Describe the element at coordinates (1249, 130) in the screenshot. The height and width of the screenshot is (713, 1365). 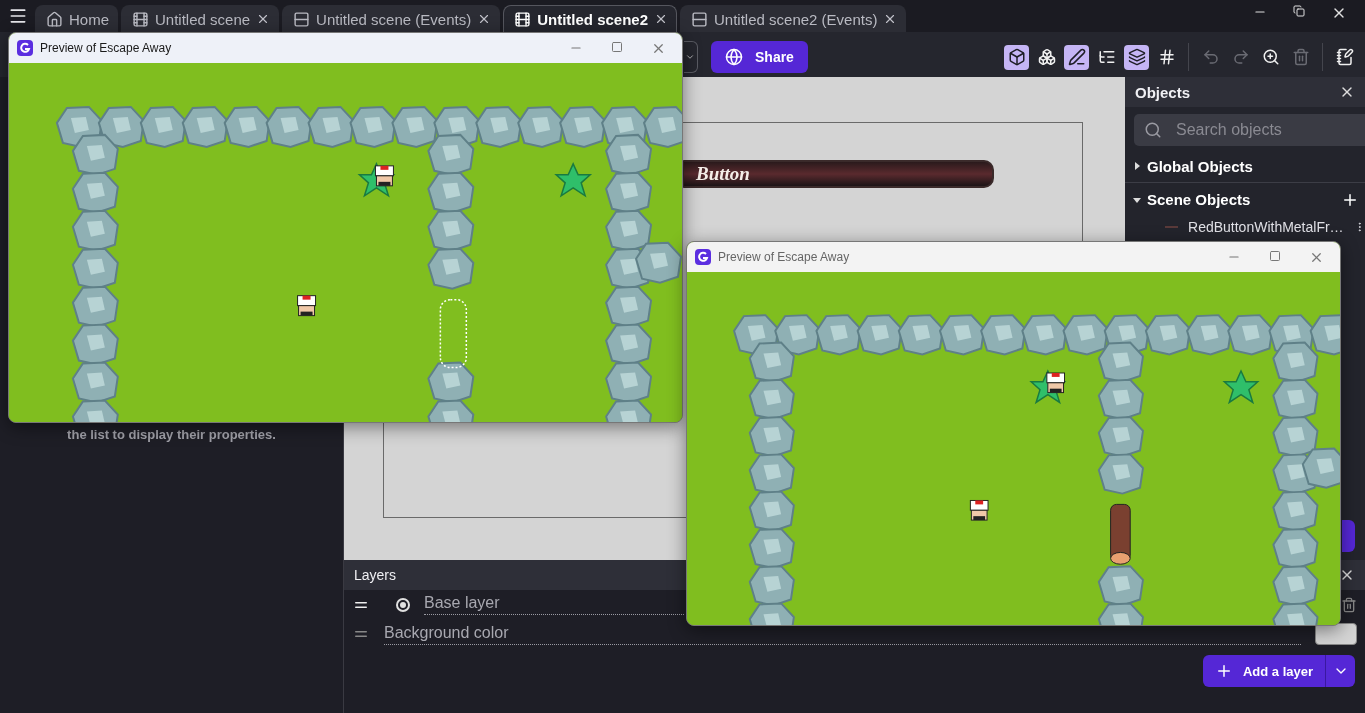
I see `search-field: Search objects` at that location.